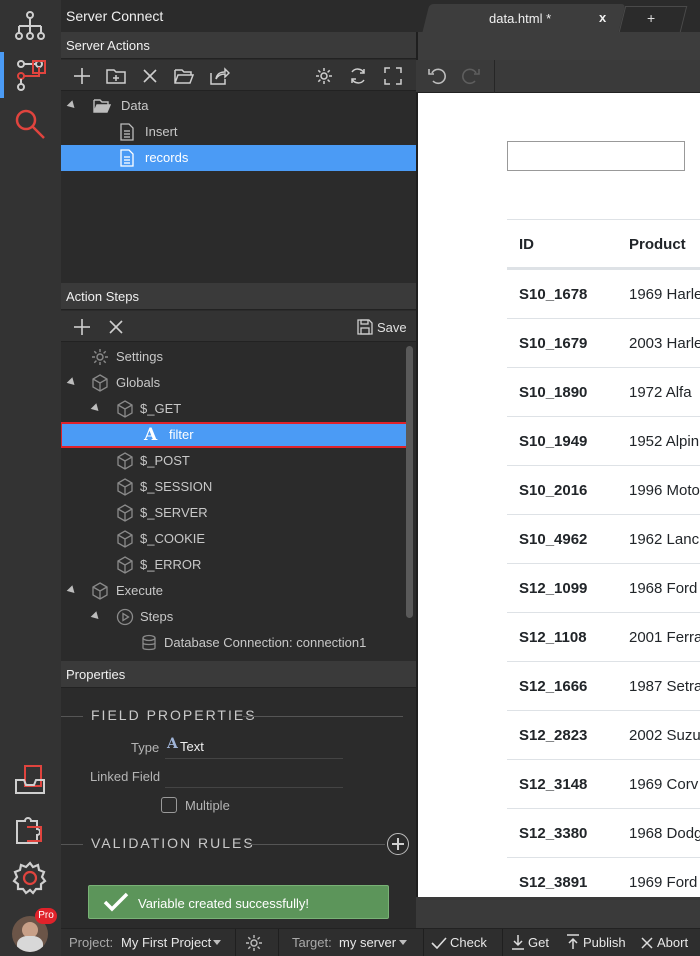 This screenshot has height=956, width=700. I want to click on type-select: A Text, so click(254, 746).